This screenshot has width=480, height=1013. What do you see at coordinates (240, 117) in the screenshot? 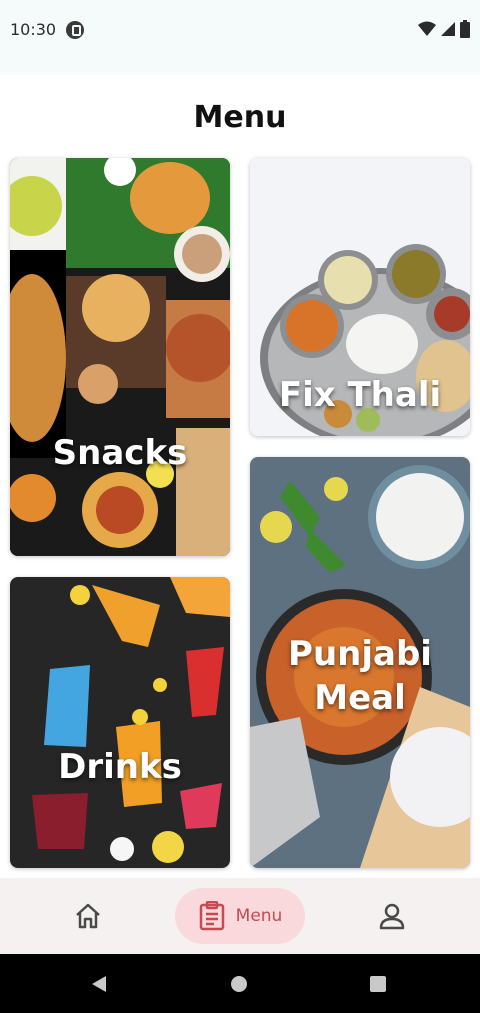
I see `page-title: Menu` at bounding box center [240, 117].